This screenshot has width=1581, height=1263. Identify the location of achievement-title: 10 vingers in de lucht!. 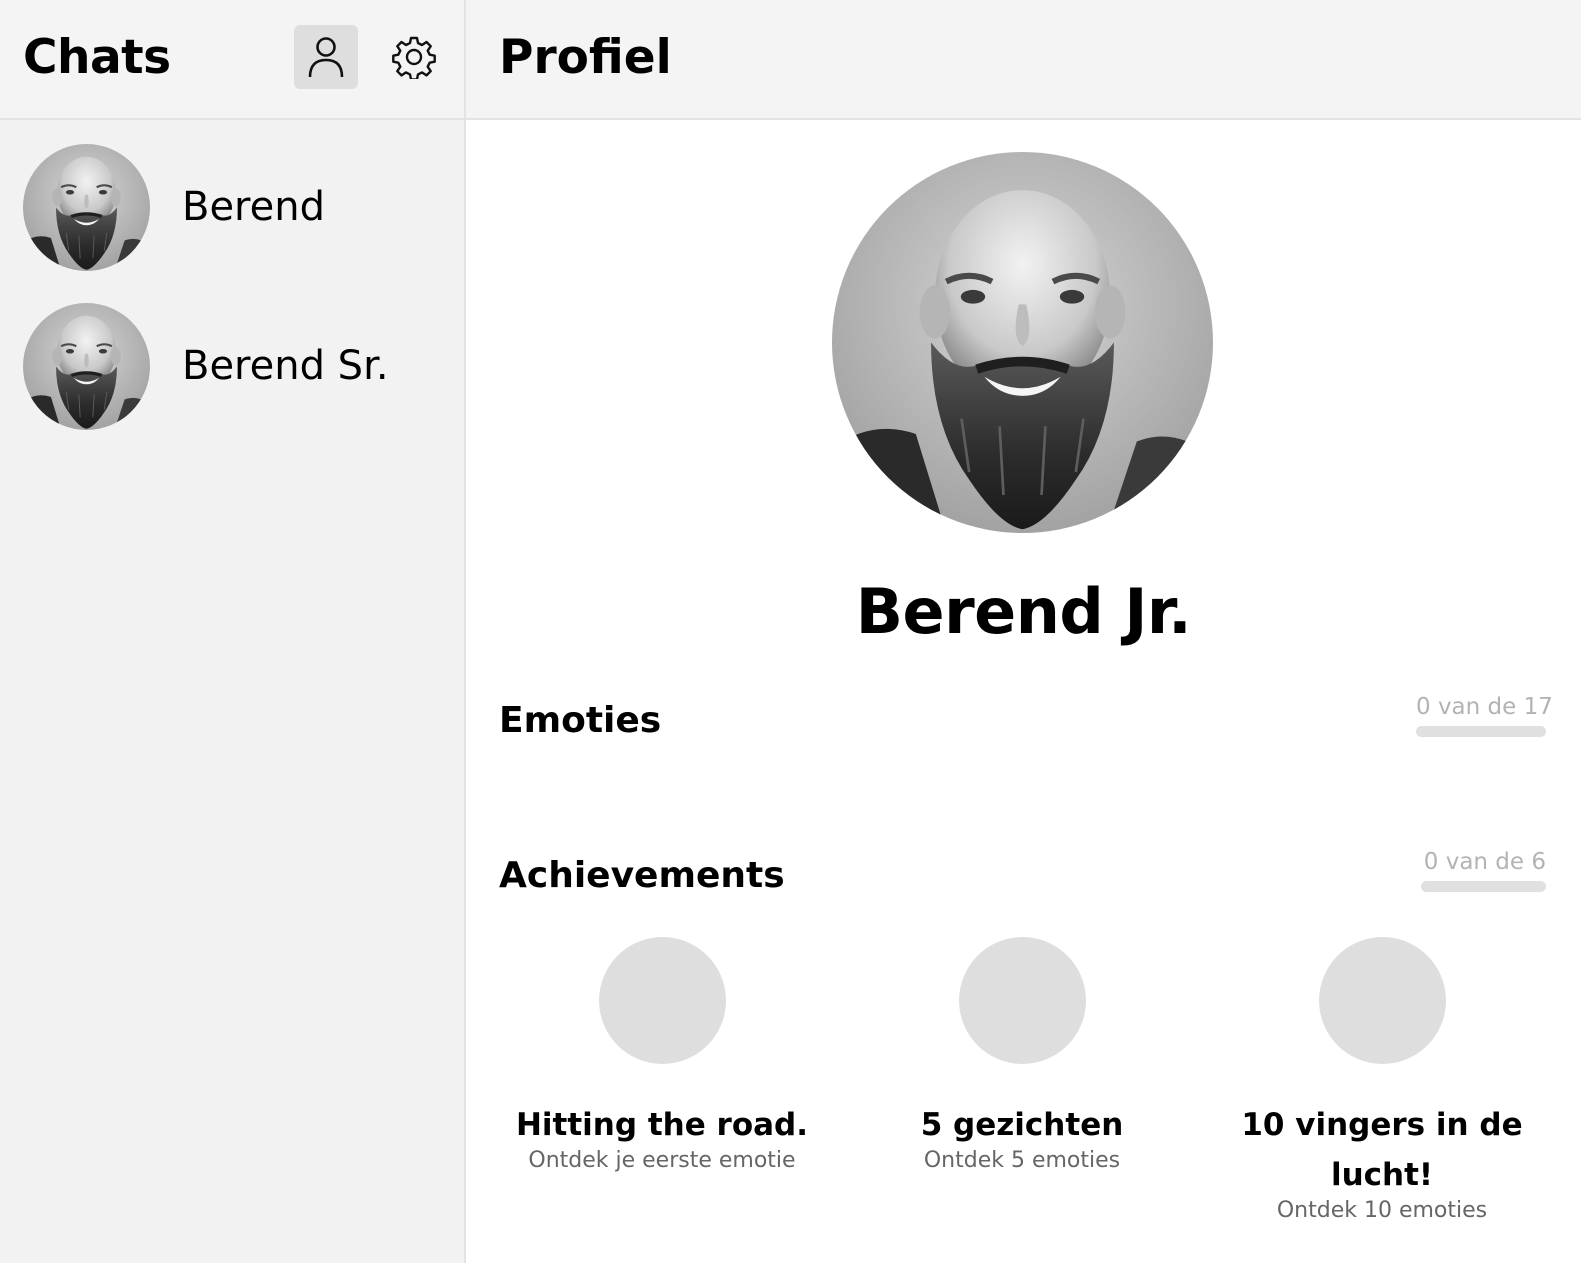
(1382, 1150).